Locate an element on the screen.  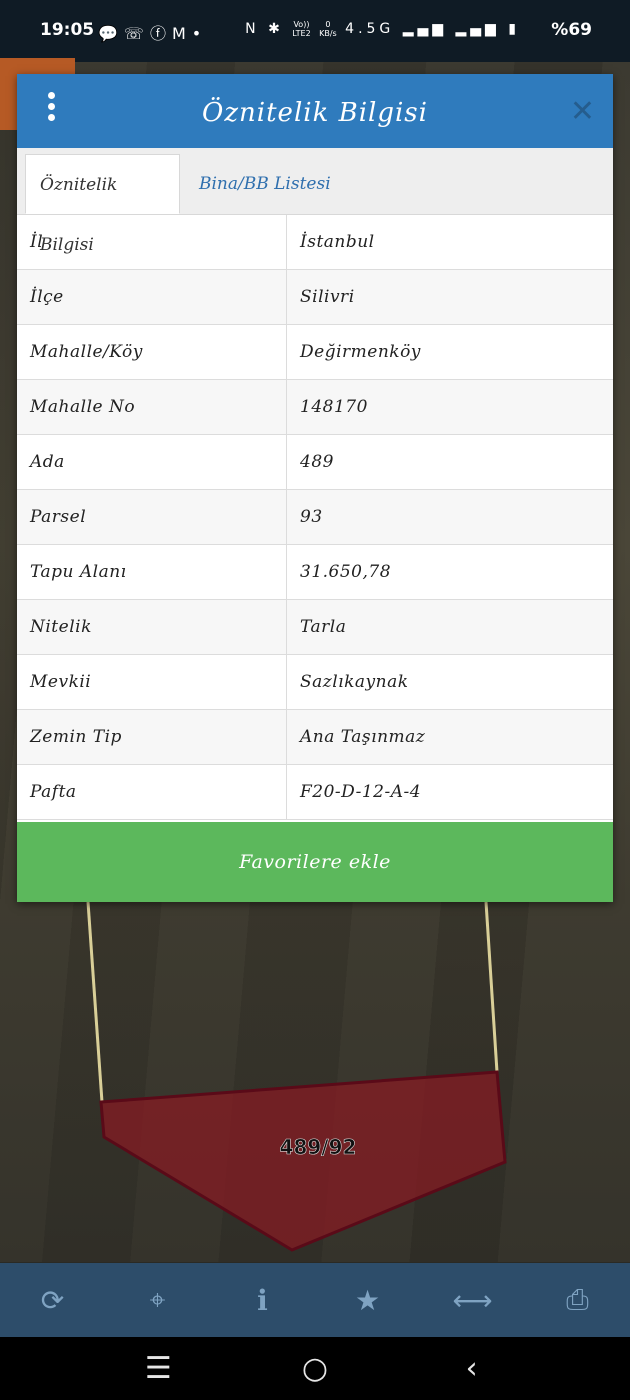
close-icon: ✕ is located at coordinates (582, 111).